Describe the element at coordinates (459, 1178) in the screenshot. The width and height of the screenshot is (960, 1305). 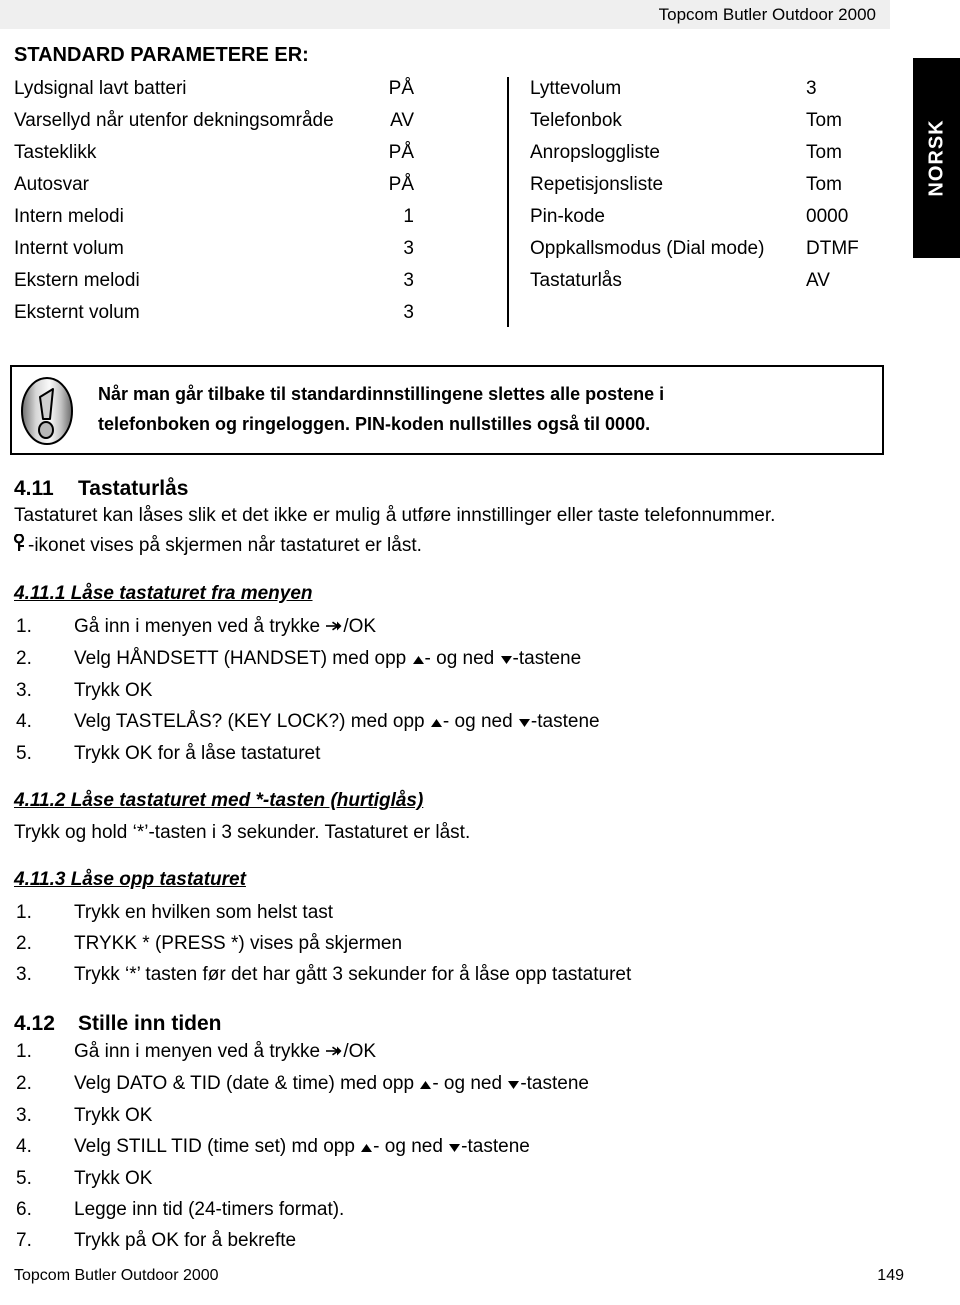
I see `list-item: 5. Trykk OK` at that location.